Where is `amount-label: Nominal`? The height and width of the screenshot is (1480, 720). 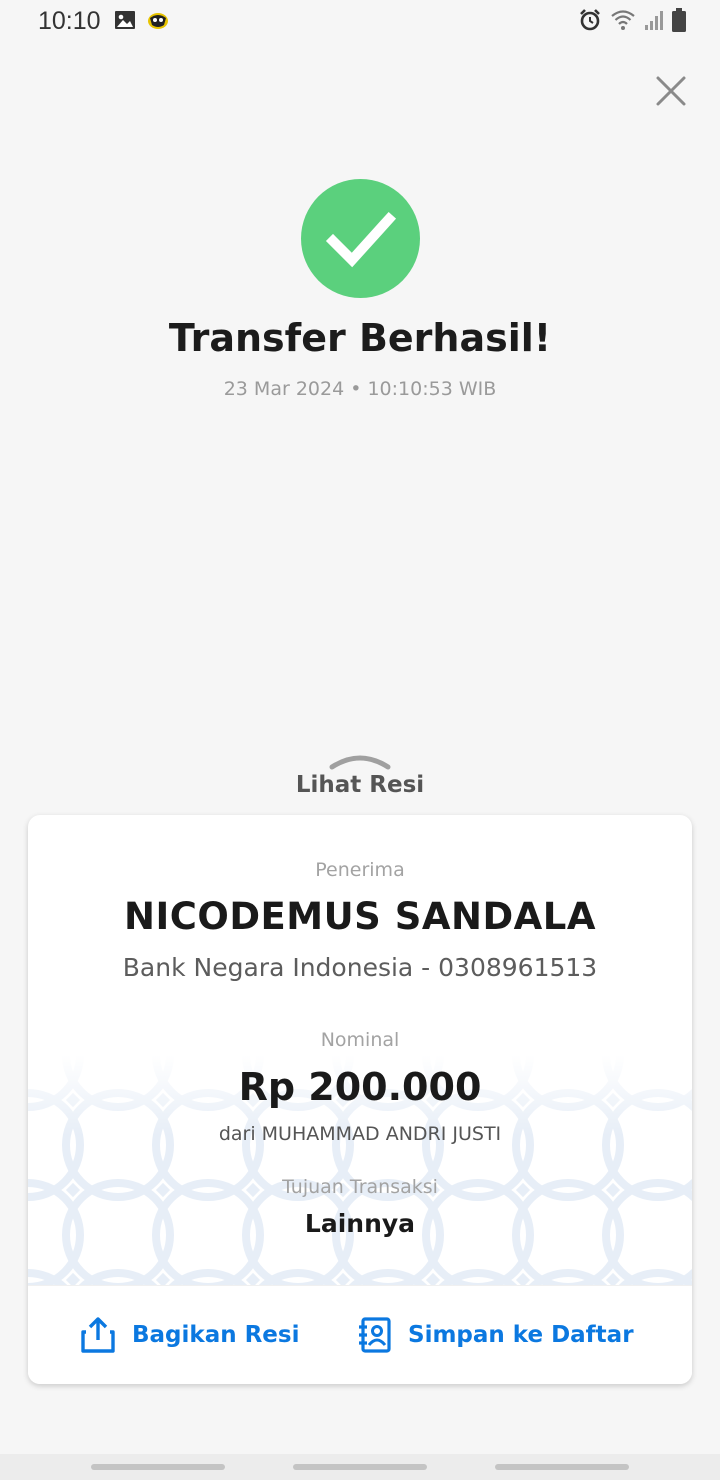
amount-label: Nominal is located at coordinates (360, 1040).